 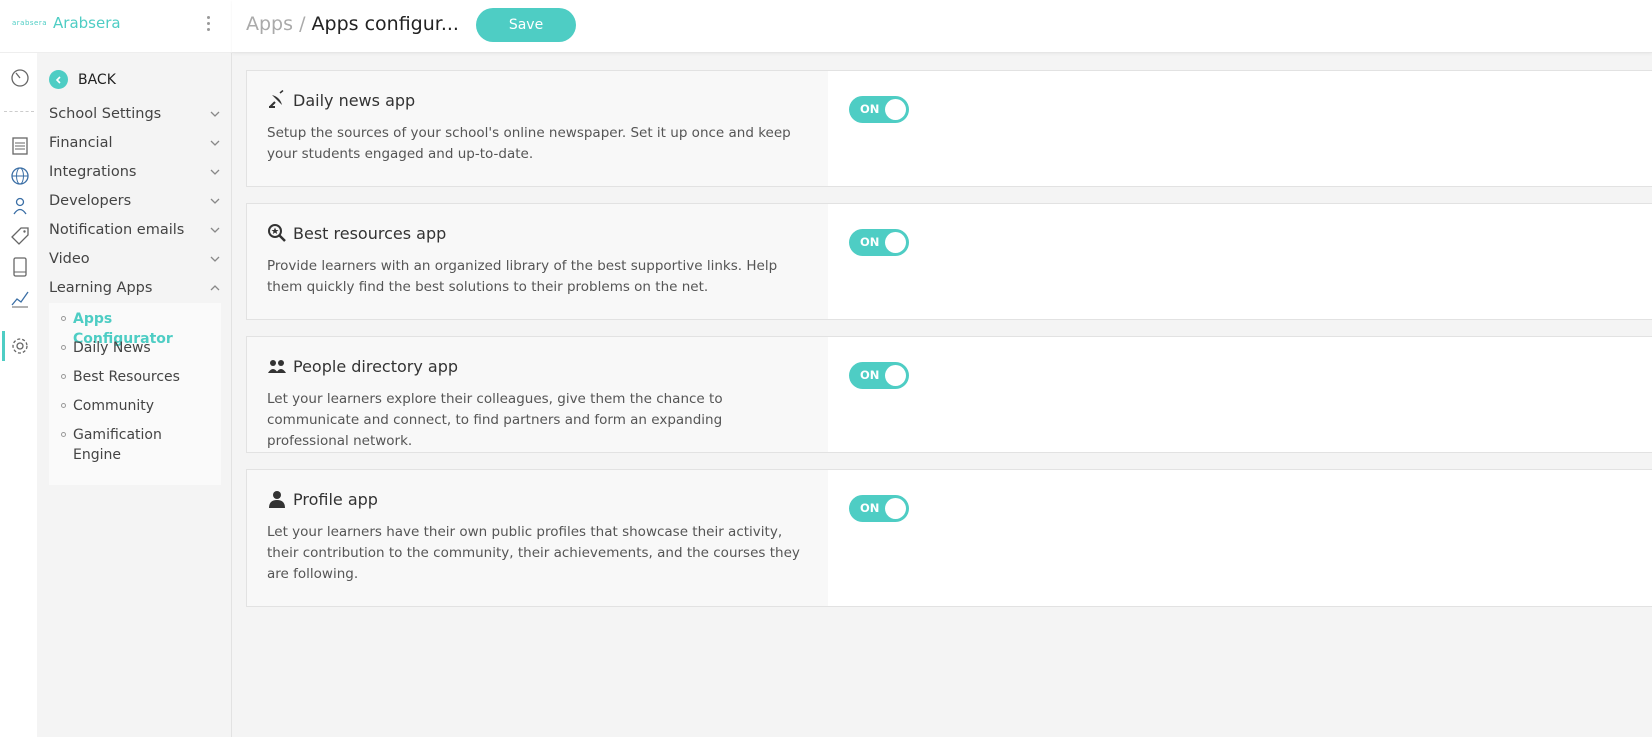 What do you see at coordinates (376, 366) in the screenshot?
I see `app-title-text: People directory app` at bounding box center [376, 366].